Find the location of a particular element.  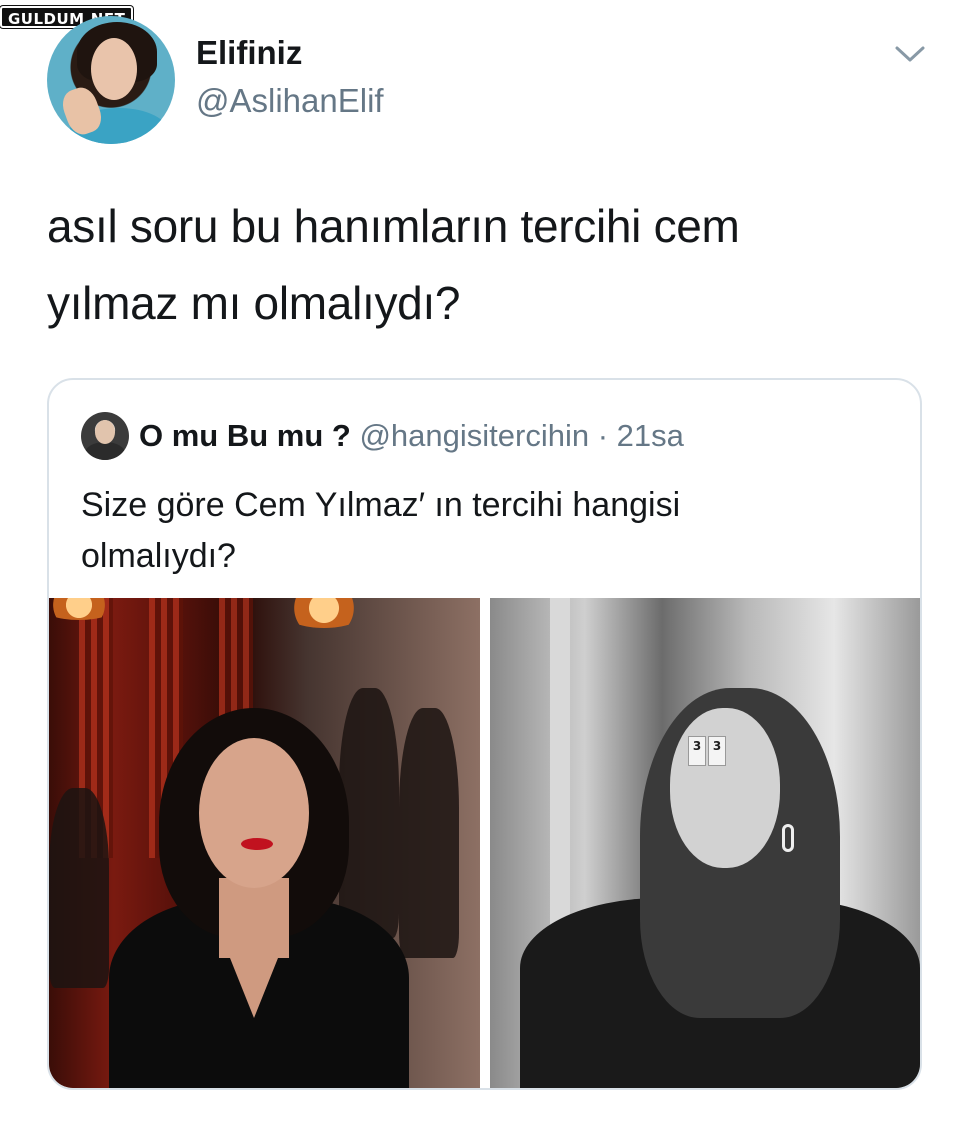

woman-face is located at coordinates (254, 813).